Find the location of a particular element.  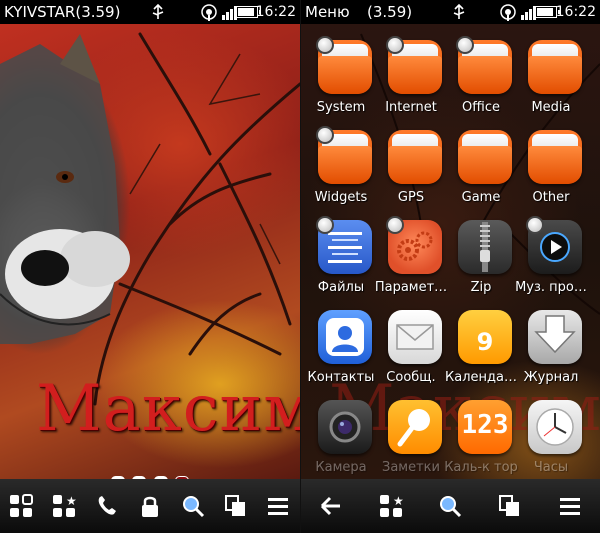

app-game: Game is located at coordinates (481, 175).